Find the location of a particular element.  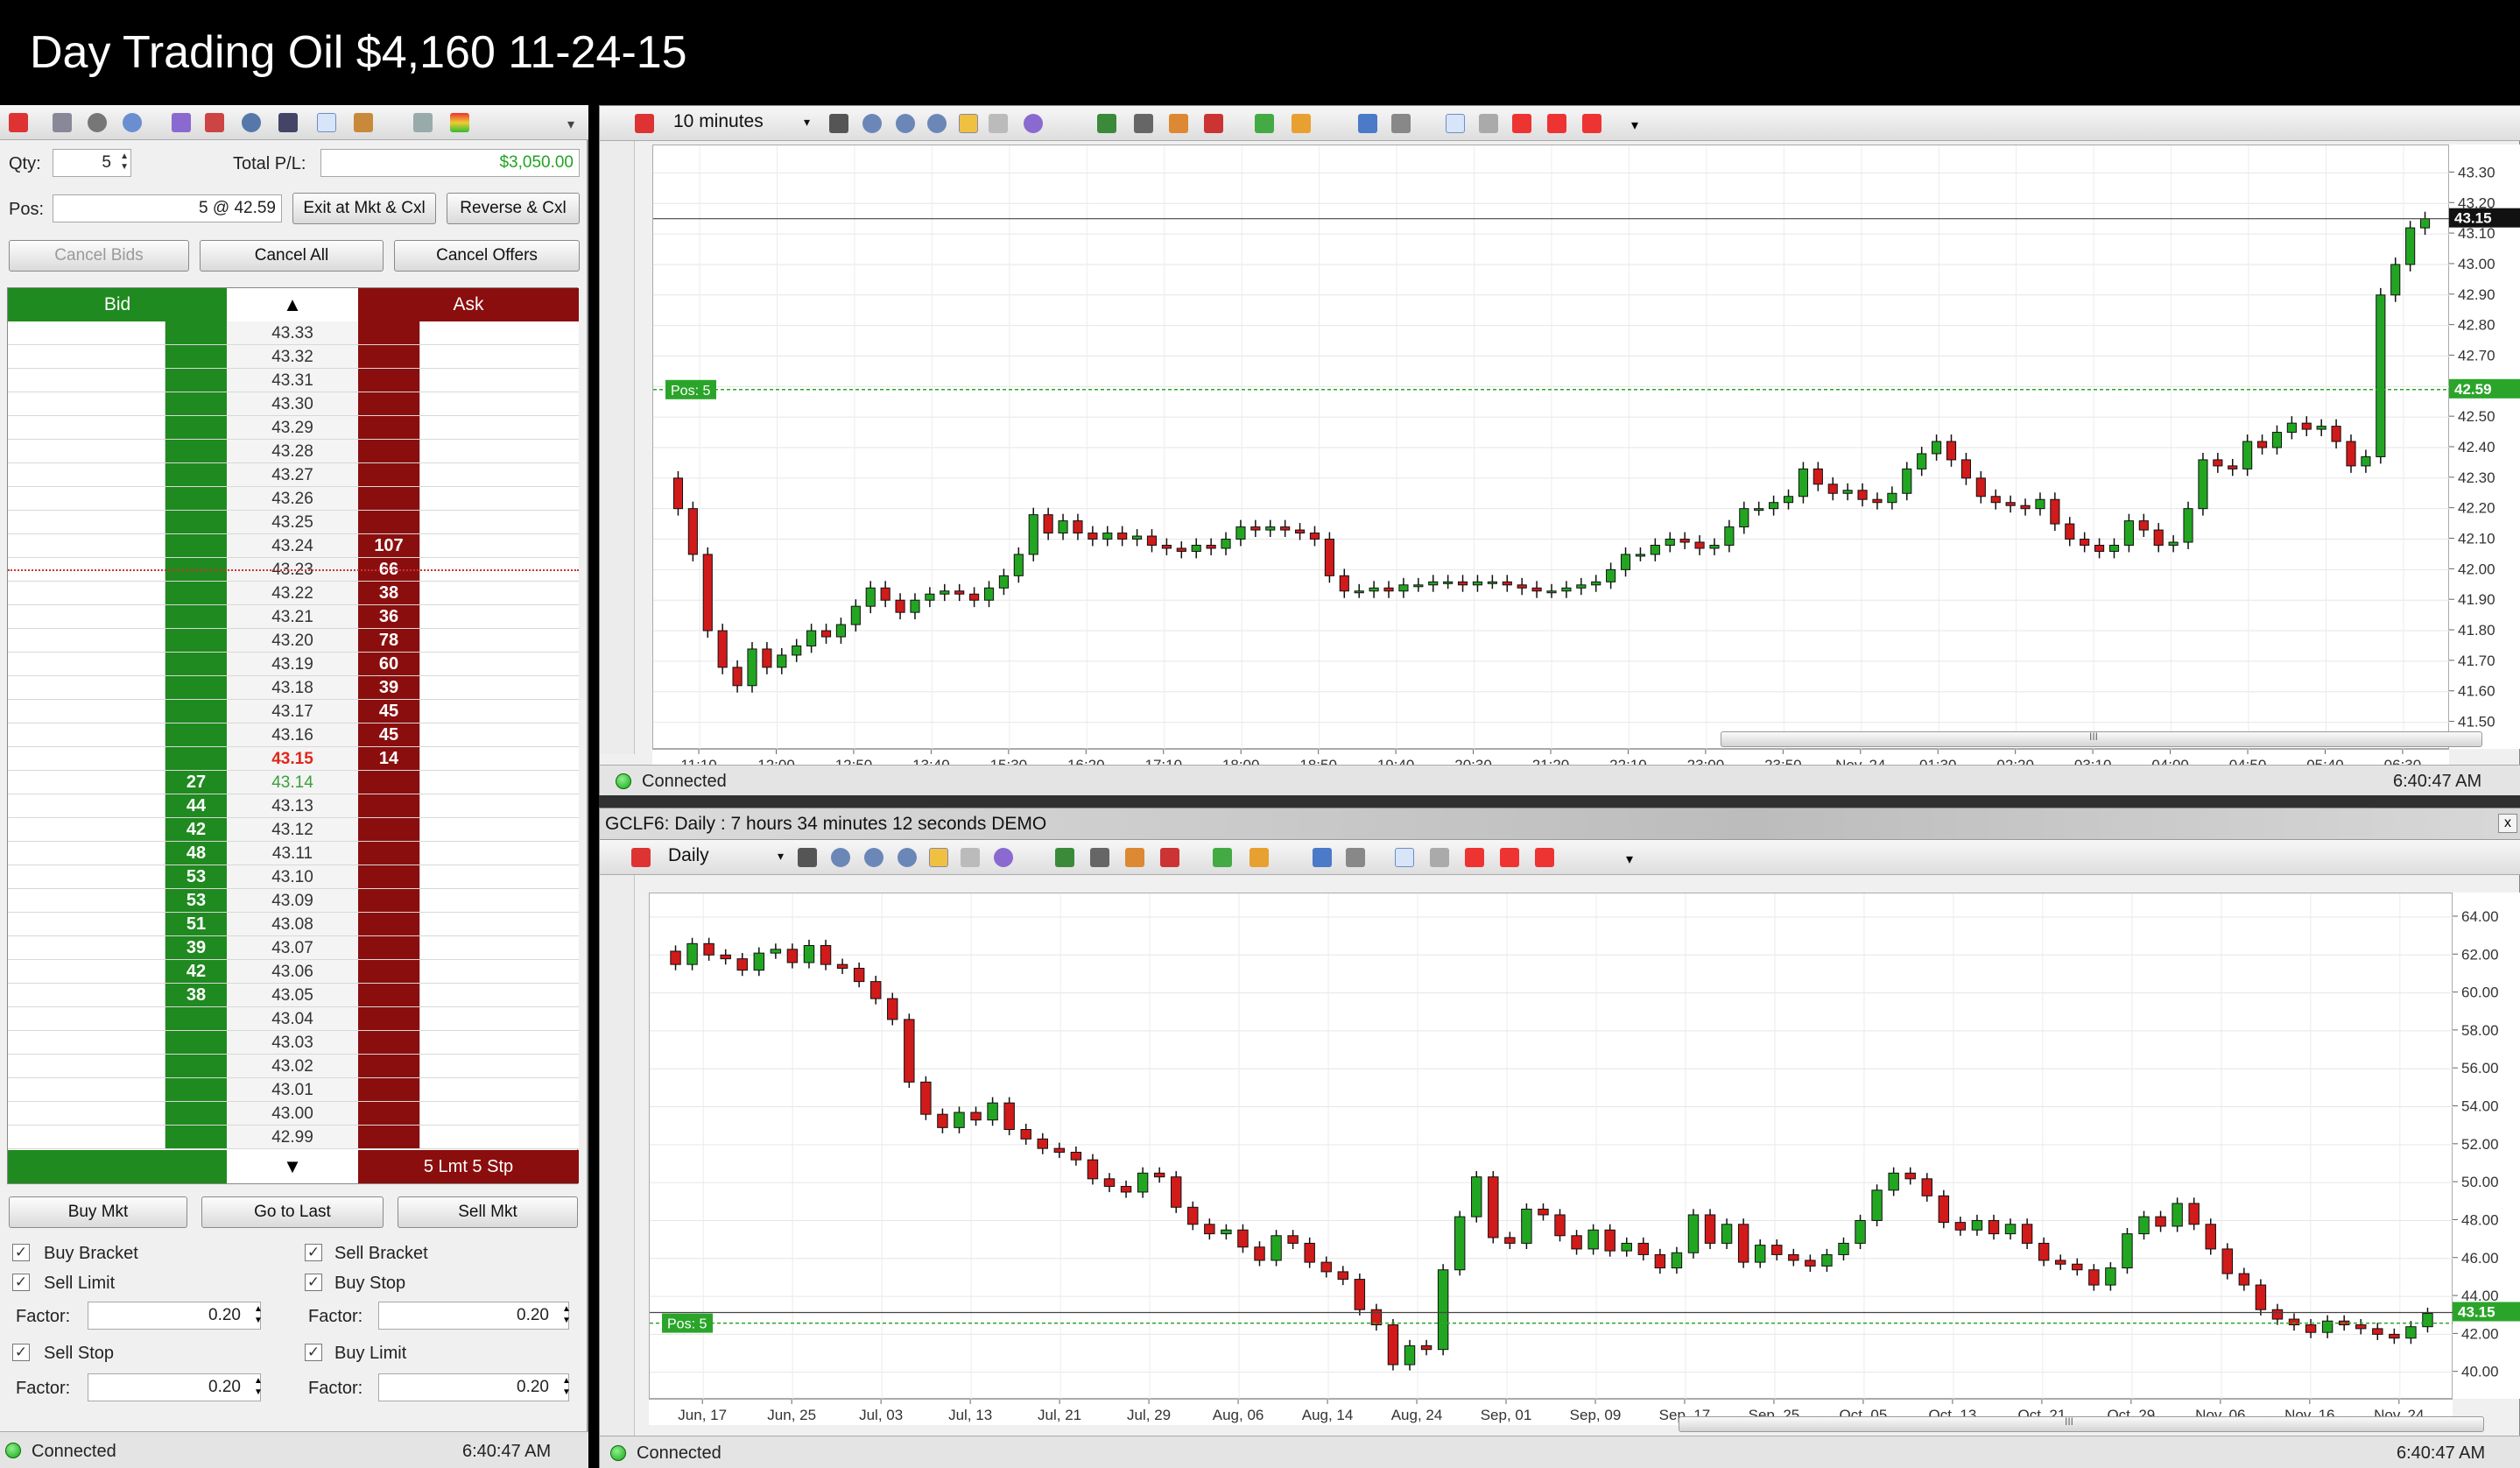

price-cell: 43.04 is located at coordinates (292, 1018).